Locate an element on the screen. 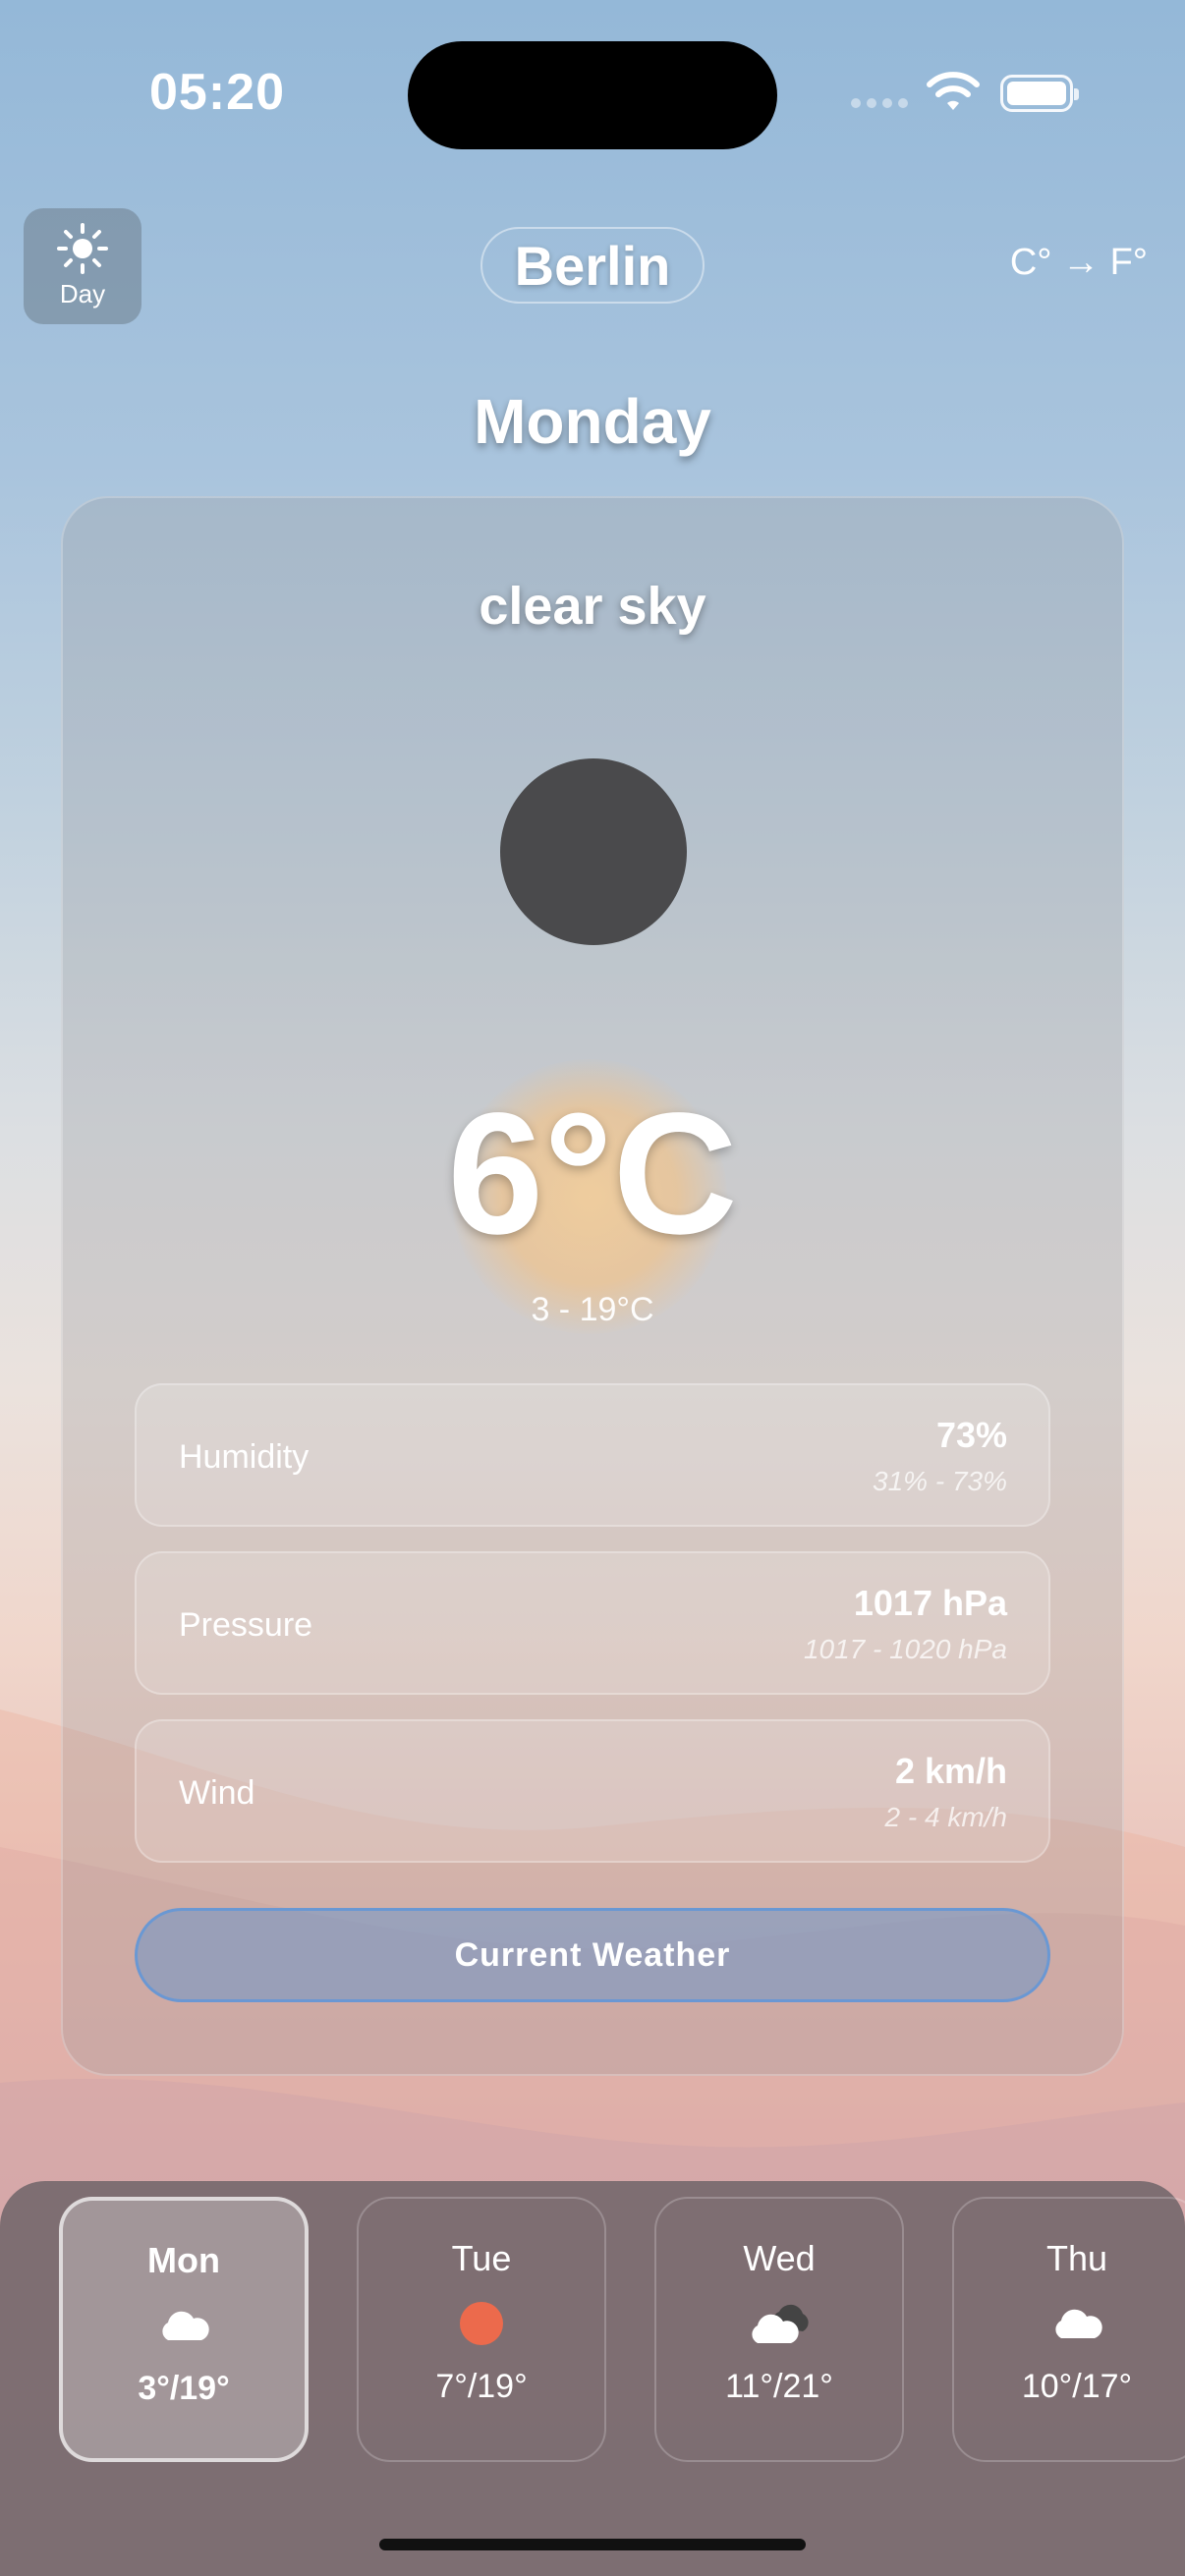 The width and height of the screenshot is (1185, 2576). forecast-day-label: Wed is located at coordinates (780, 2258).